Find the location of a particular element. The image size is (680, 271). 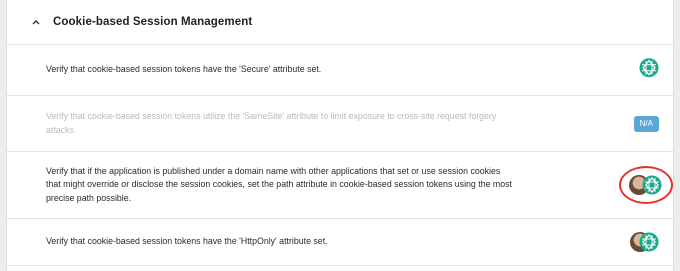

highlight-circle is located at coordinates (646, 185).